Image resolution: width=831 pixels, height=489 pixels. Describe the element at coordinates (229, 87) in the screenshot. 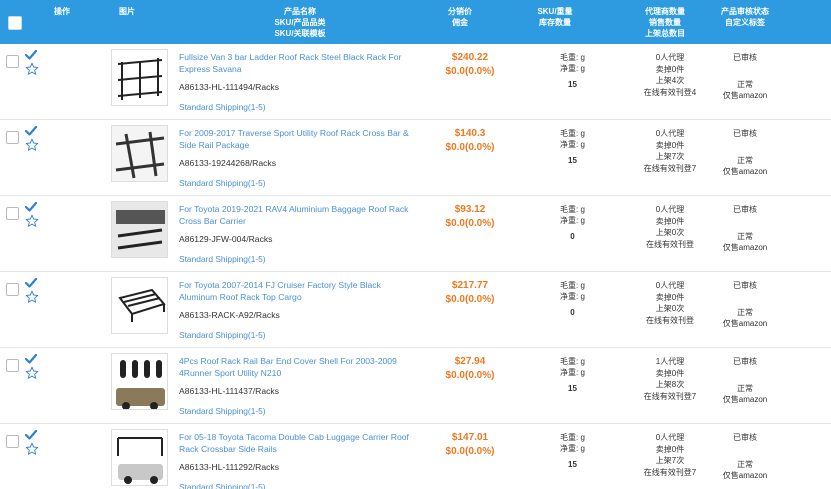

I see `product-sku: A86133-HL-111494/Racks` at that location.